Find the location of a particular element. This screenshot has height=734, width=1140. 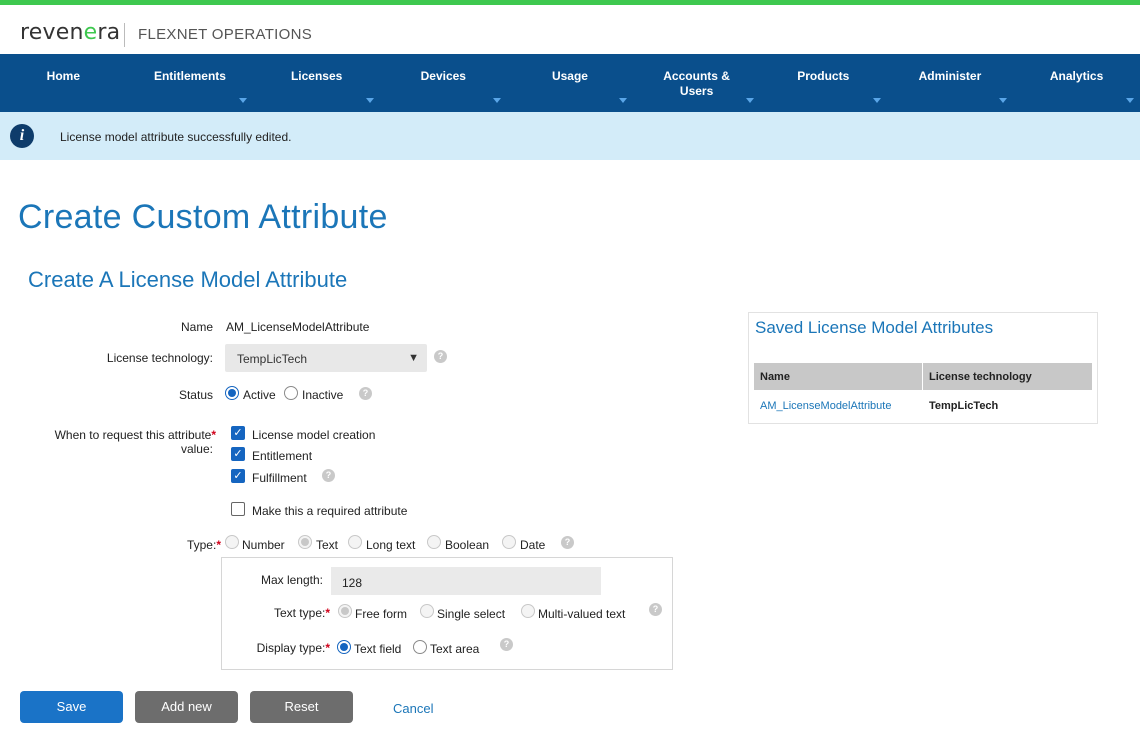

nav-devices: Devices is located at coordinates (443, 83).